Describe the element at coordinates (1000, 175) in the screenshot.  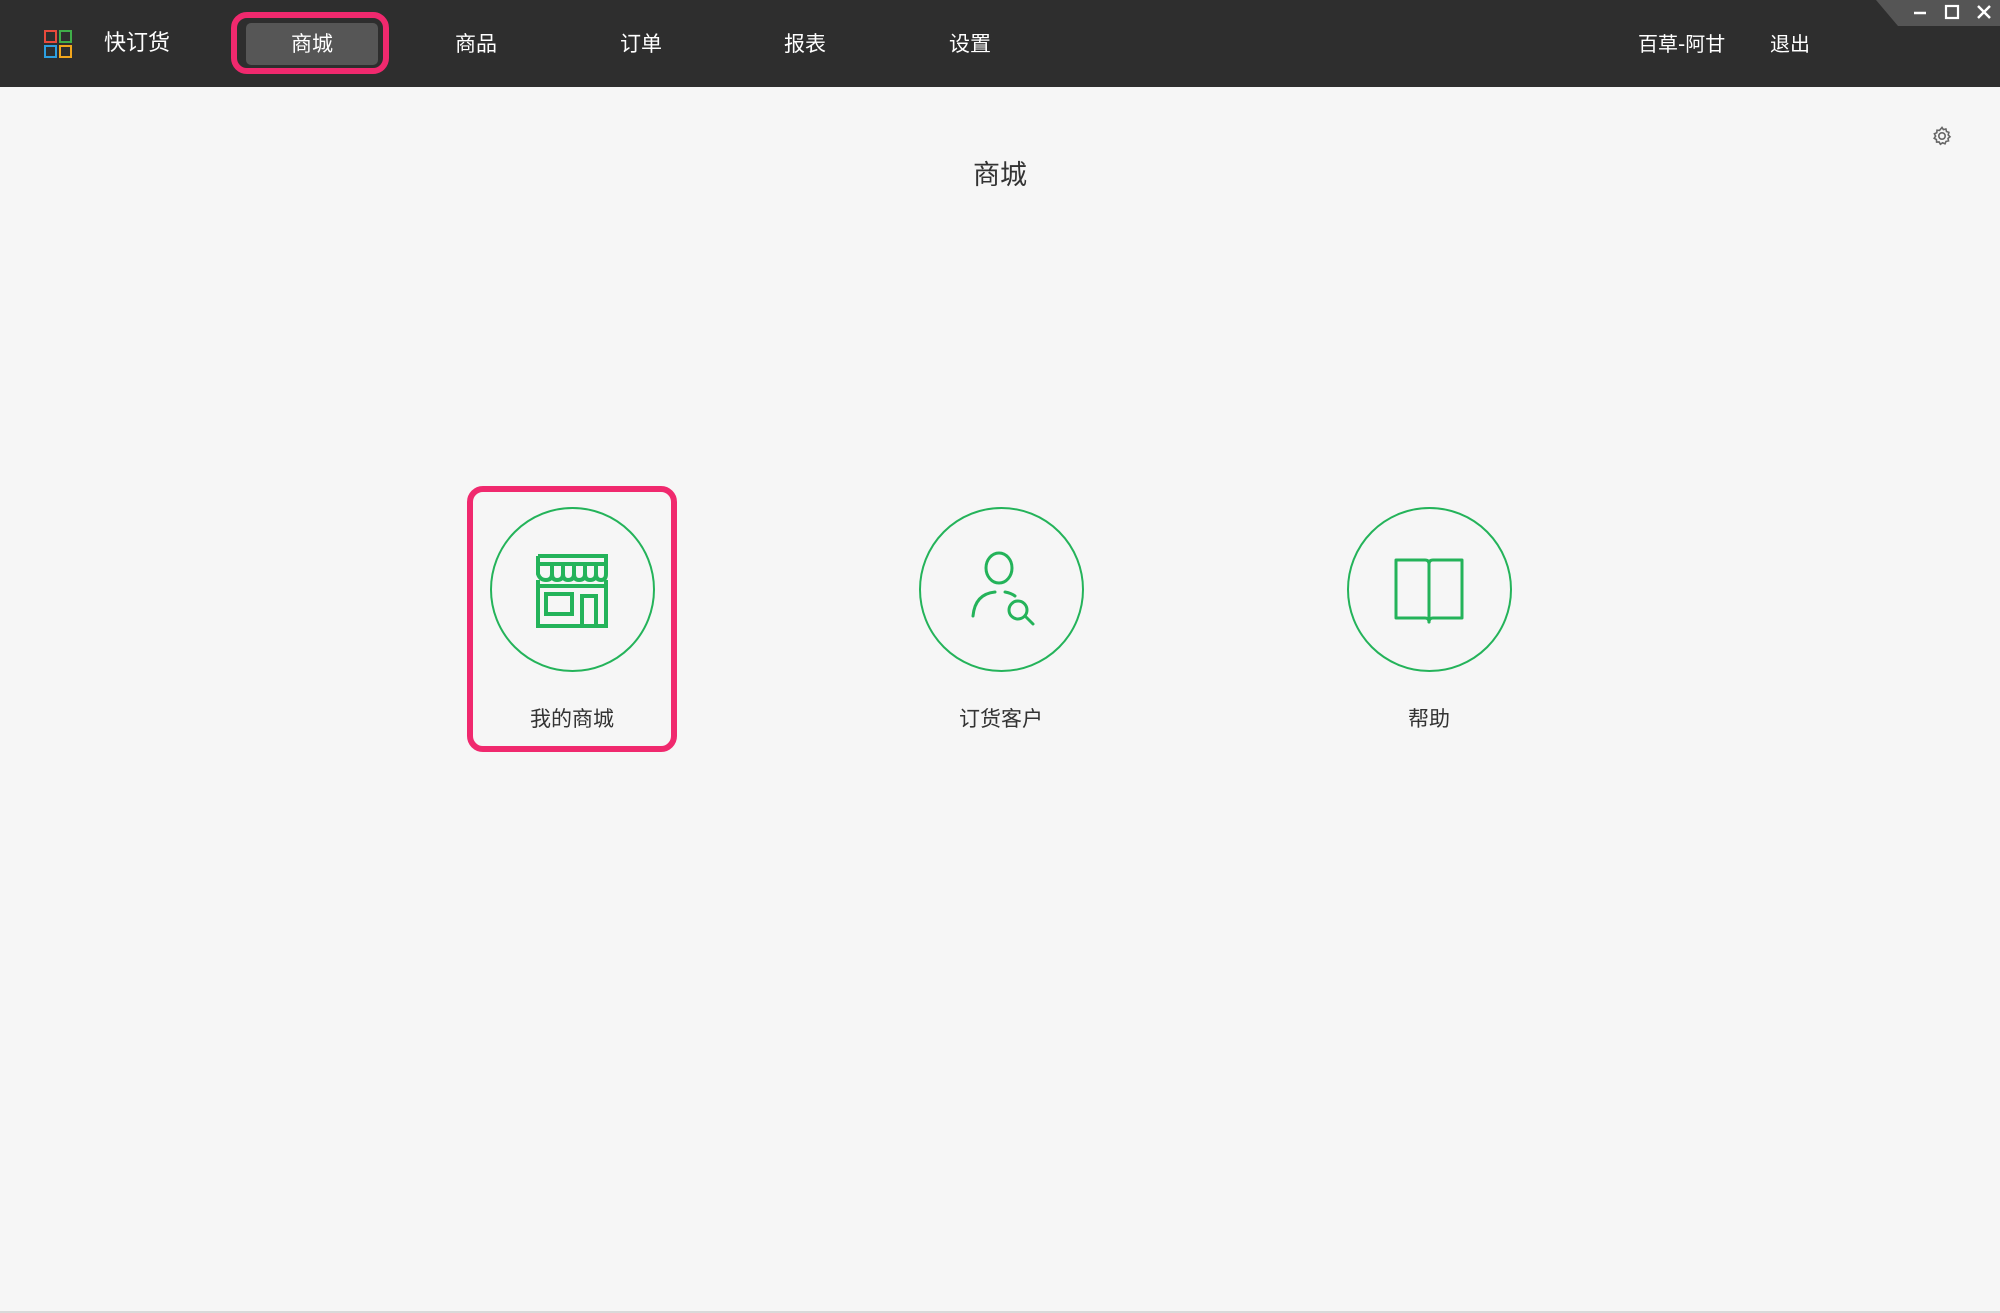
I see `page-title: 商城` at that location.